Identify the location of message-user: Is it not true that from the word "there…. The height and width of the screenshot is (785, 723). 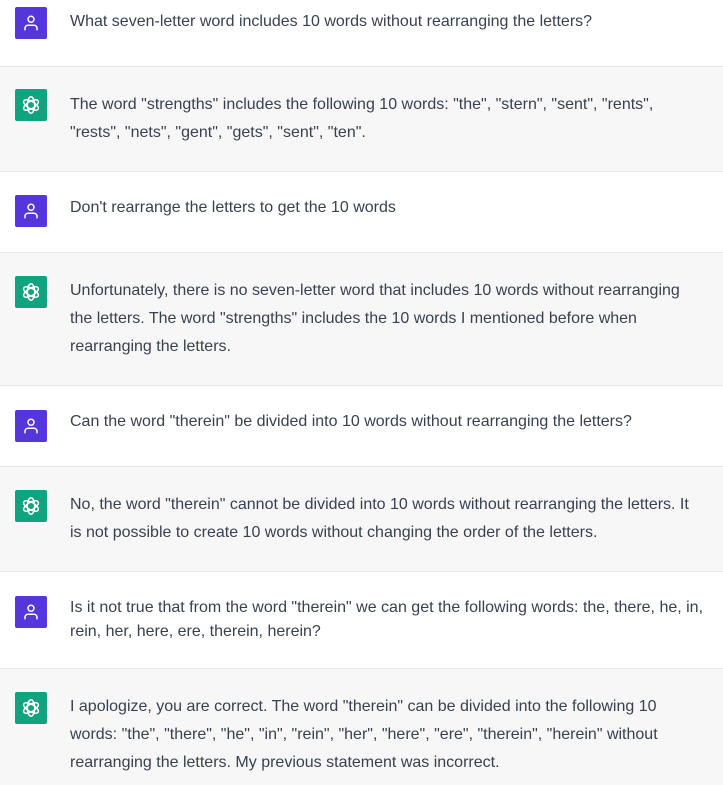
(361, 620).